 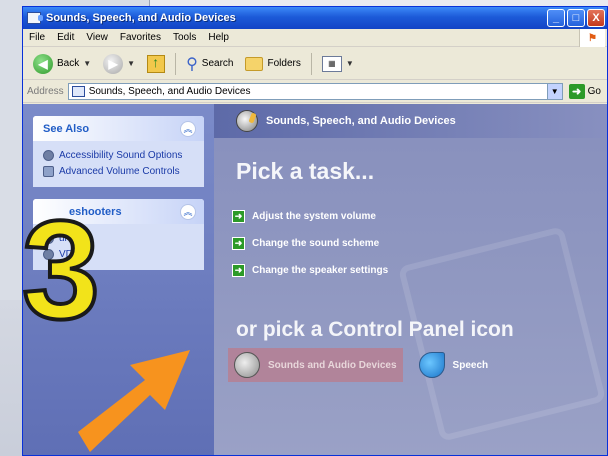 I want to click on category-header: Sounds, Speech, and Audio Devices, so click(x=410, y=121).